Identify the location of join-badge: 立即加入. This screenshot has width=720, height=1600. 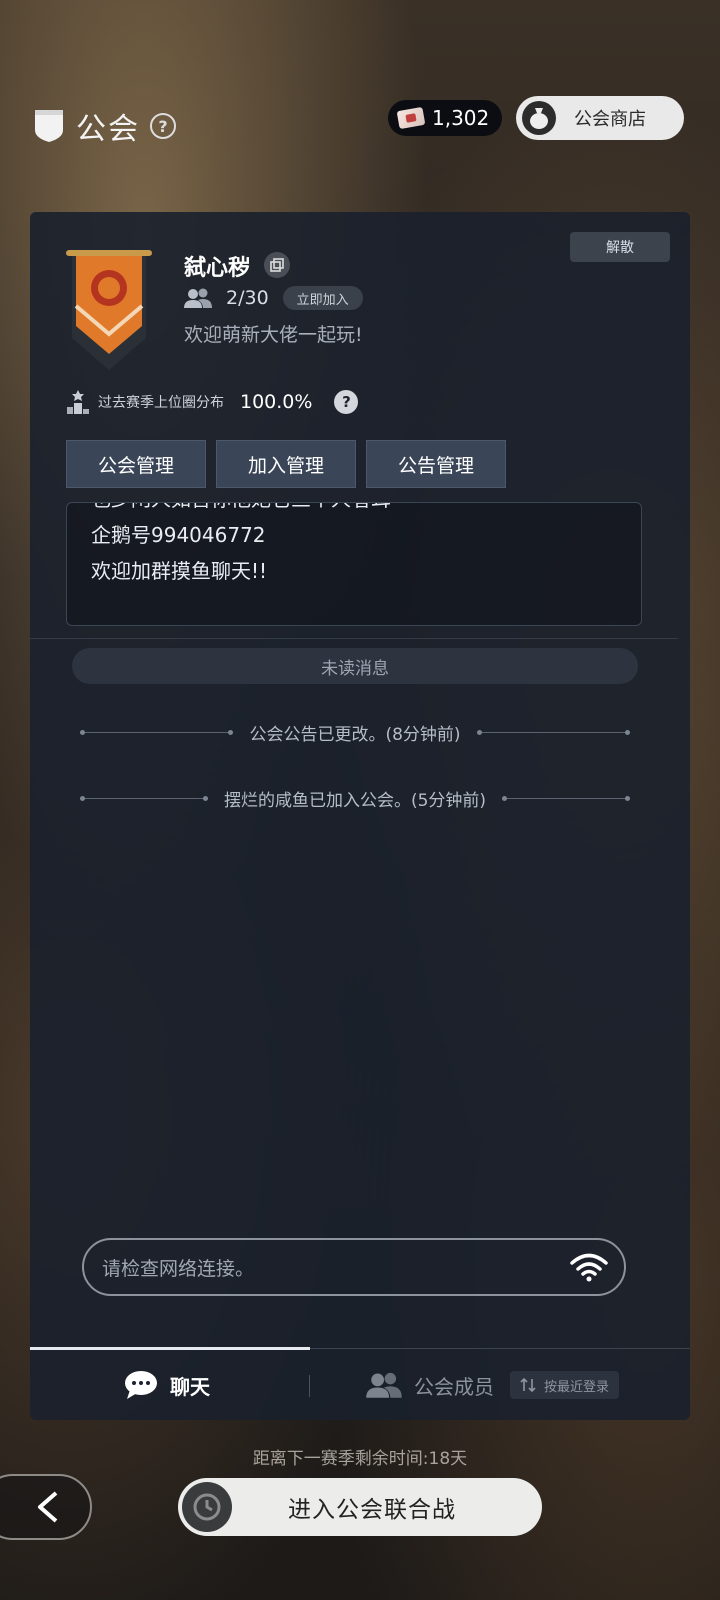
(322, 298).